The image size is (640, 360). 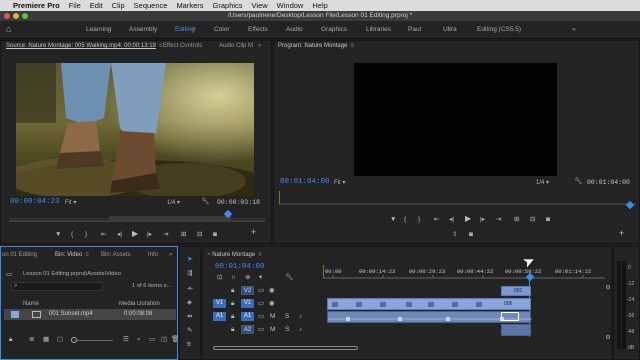 What do you see at coordinates (135, 129) in the screenshot?
I see `source-video-frame` at bounding box center [135, 129].